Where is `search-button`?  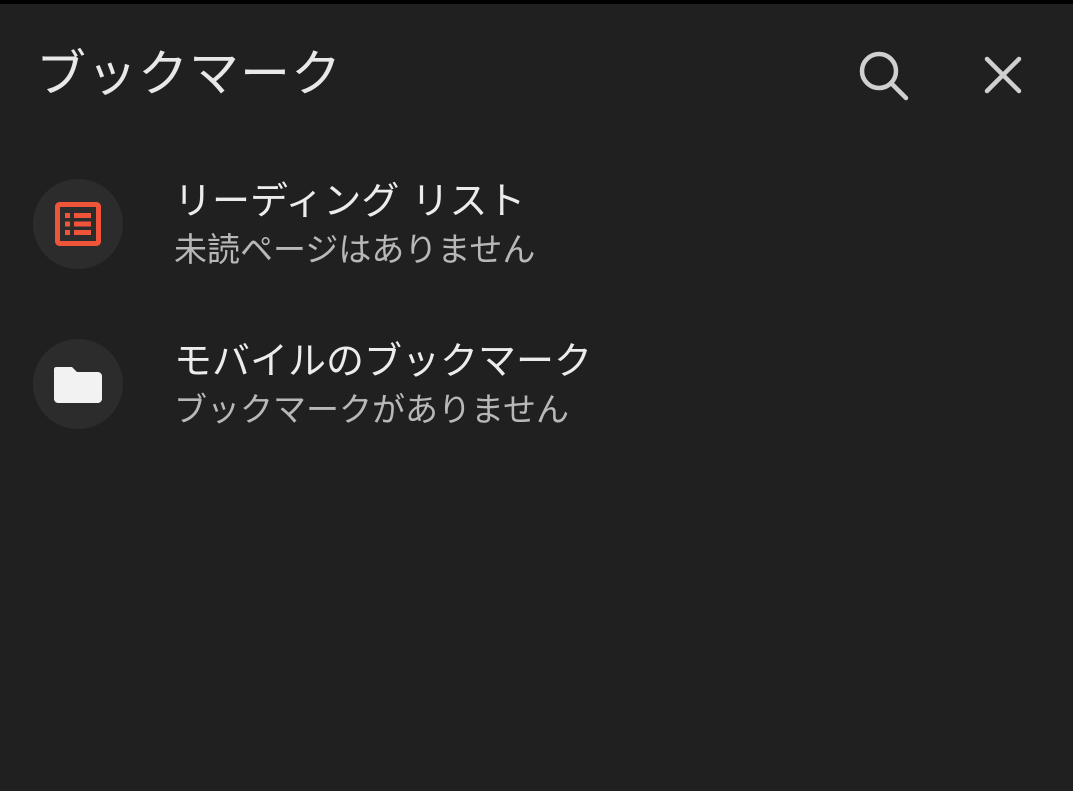
search-button is located at coordinates (883, 75).